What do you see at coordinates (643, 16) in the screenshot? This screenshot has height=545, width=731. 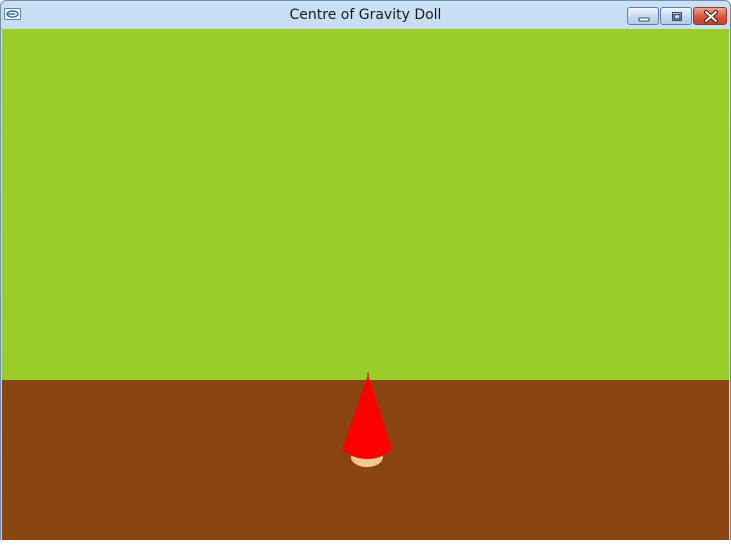 I see `minimize-button` at bounding box center [643, 16].